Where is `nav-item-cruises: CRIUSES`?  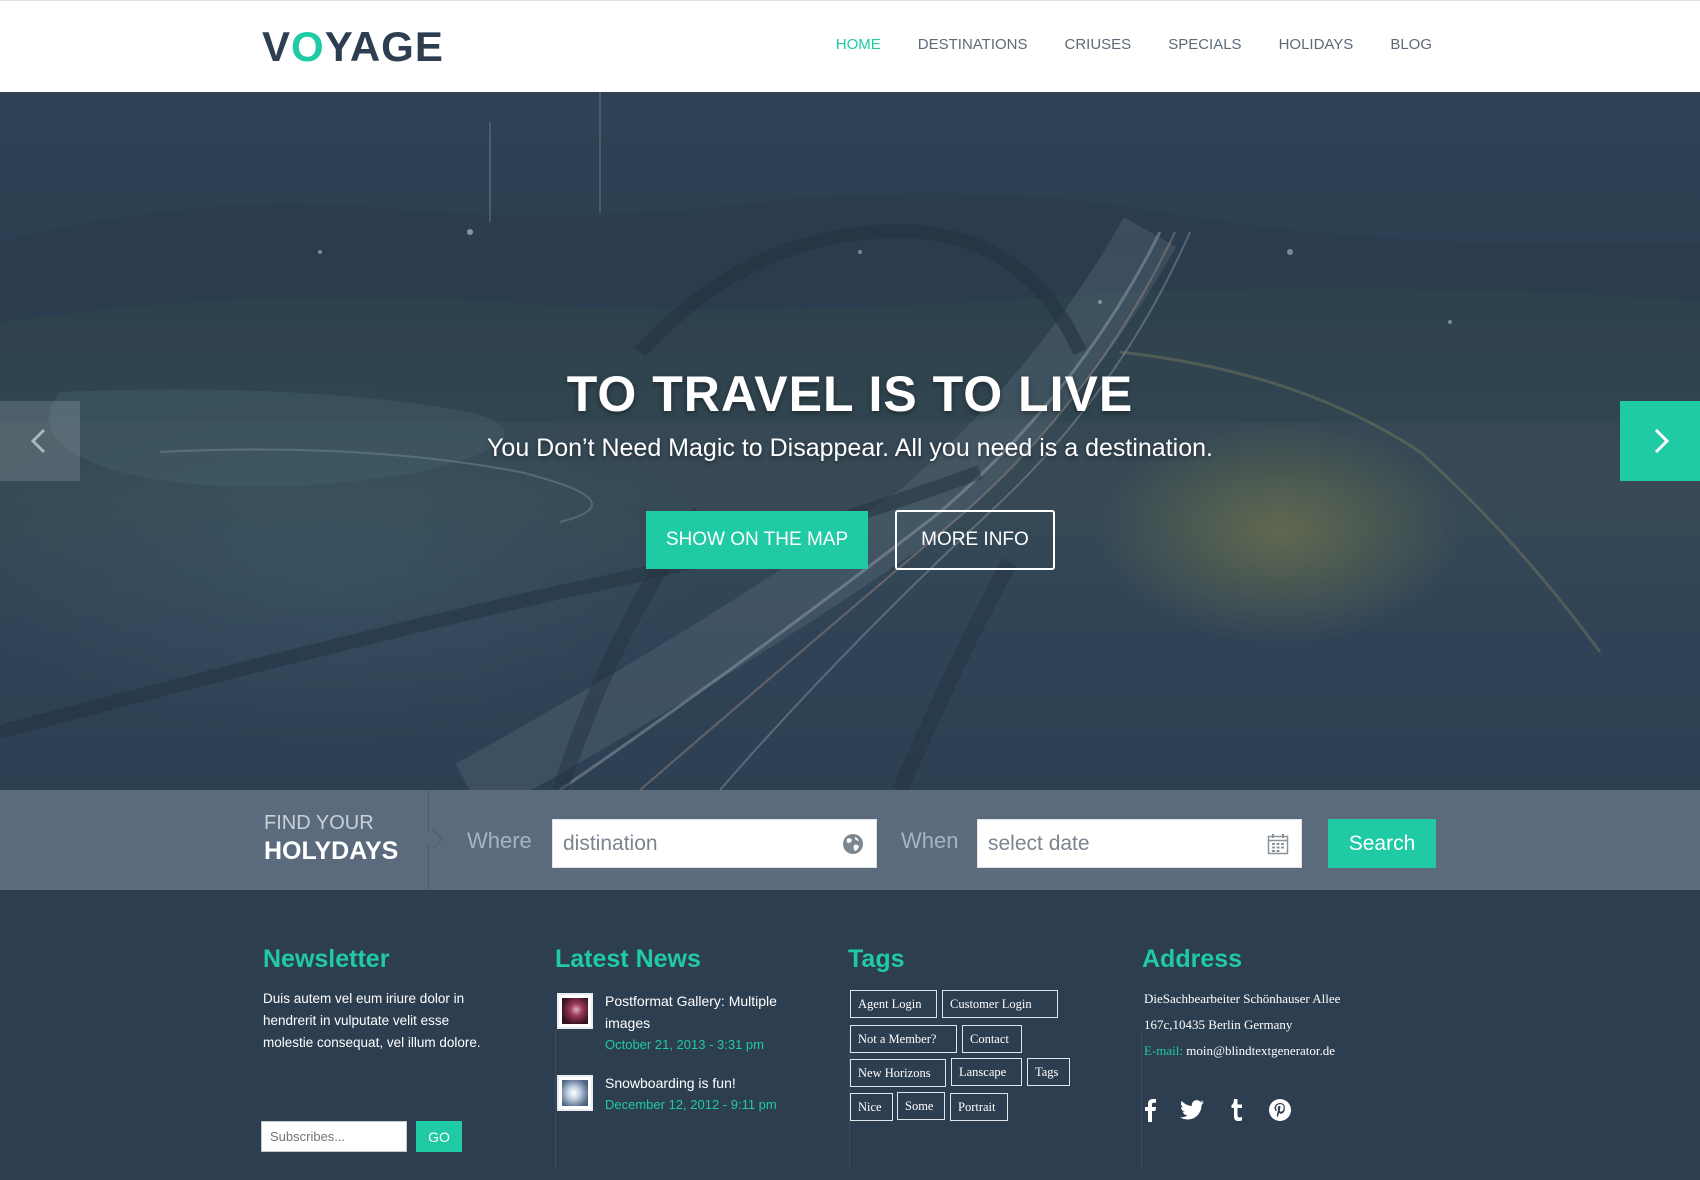
nav-item-cruises: CRIUSES is located at coordinates (1098, 44).